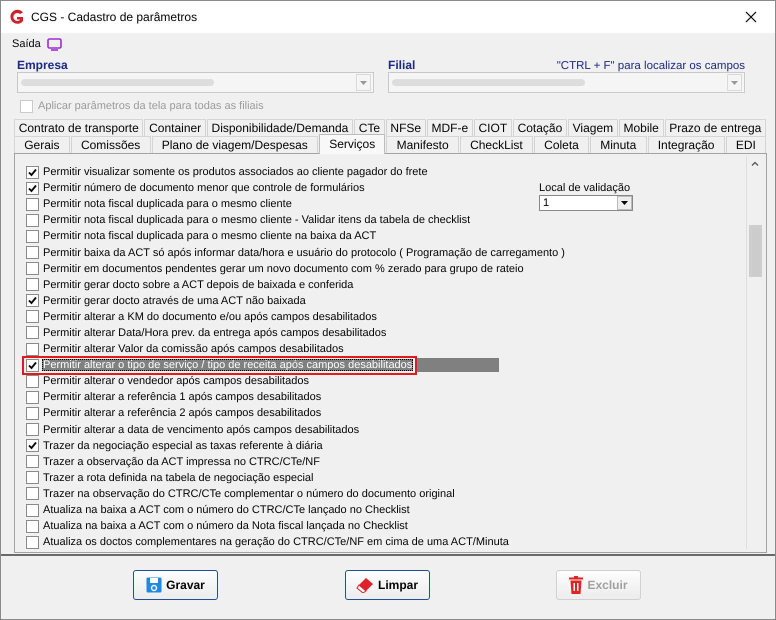  I want to click on button: Gravar, so click(175, 585).